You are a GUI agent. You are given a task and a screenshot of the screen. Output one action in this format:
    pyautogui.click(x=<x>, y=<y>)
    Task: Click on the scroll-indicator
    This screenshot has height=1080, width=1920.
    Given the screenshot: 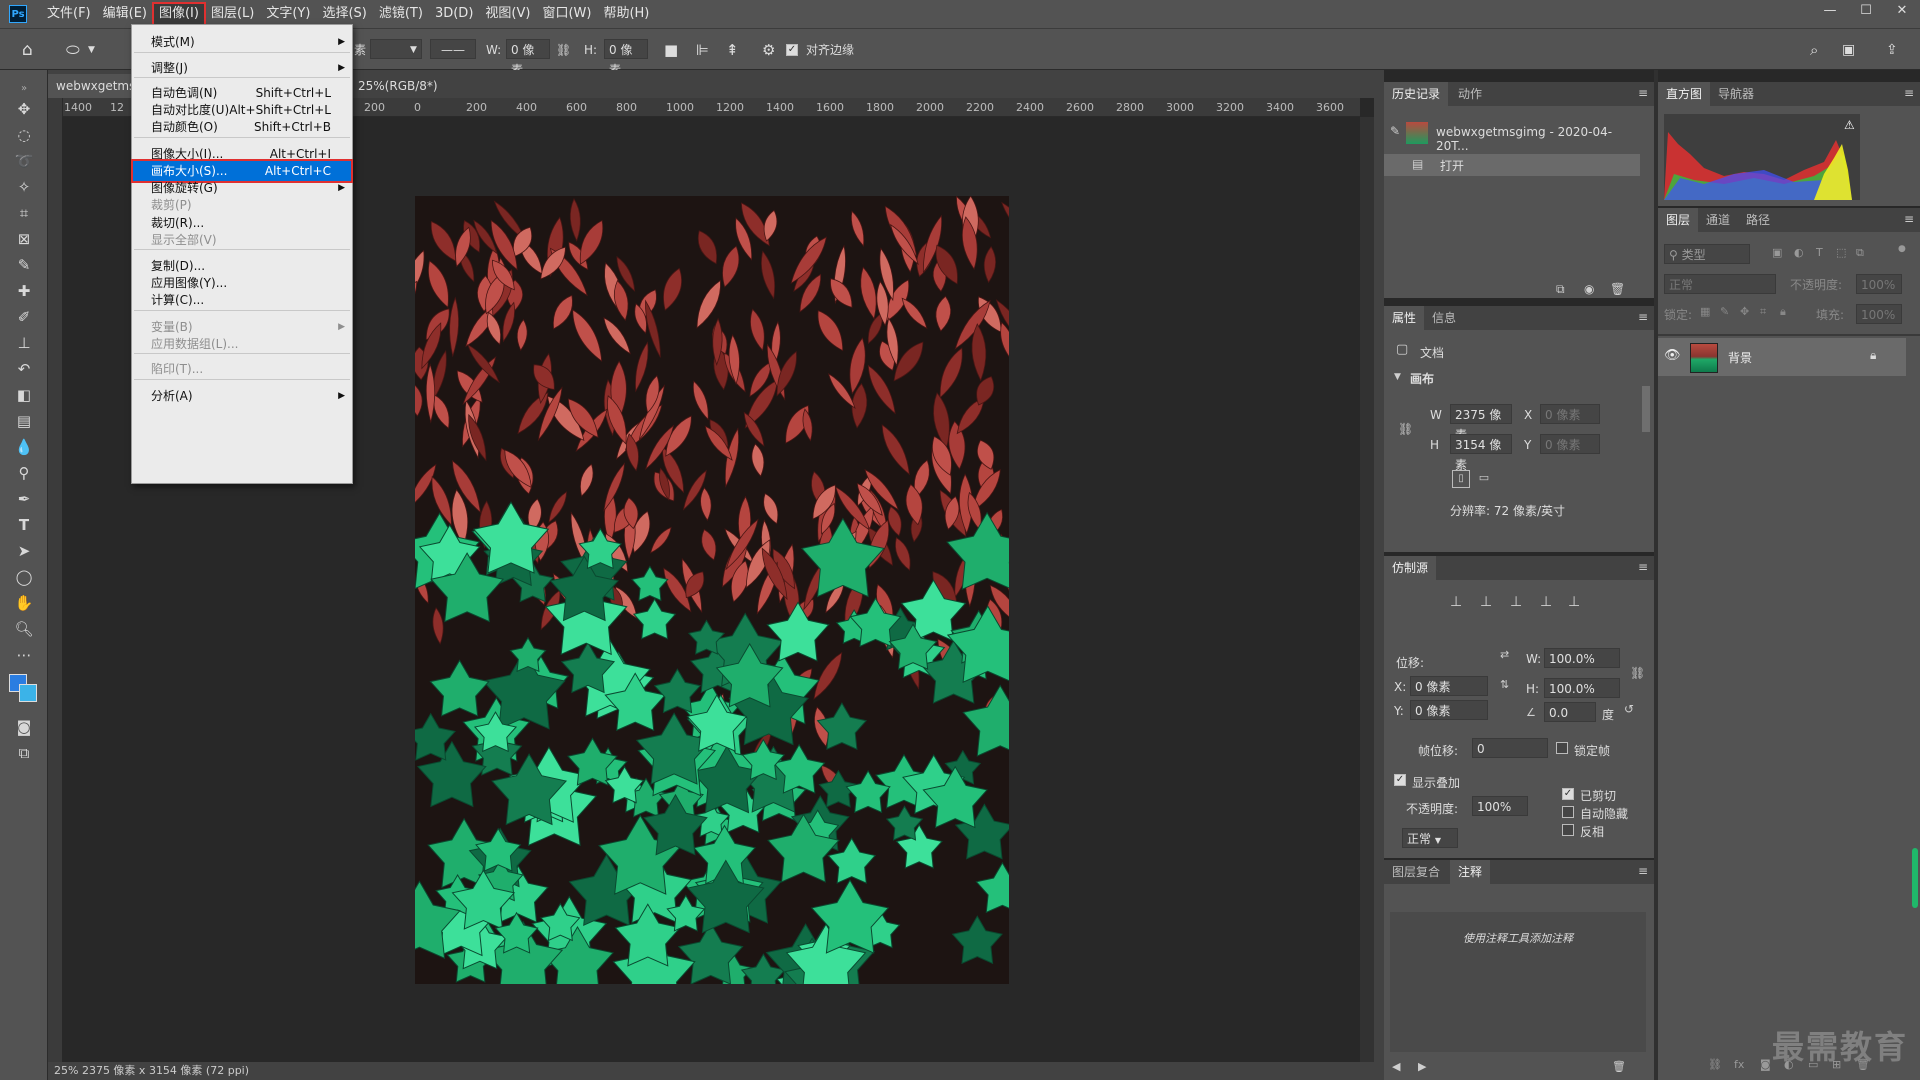 What is the action you would take?
    pyautogui.click(x=1915, y=878)
    